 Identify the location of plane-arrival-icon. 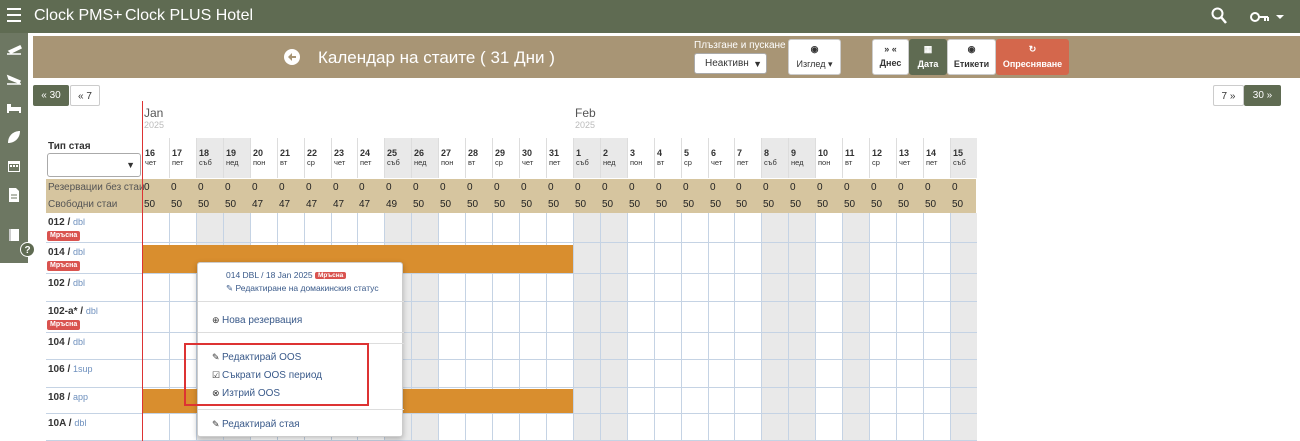
(14, 79).